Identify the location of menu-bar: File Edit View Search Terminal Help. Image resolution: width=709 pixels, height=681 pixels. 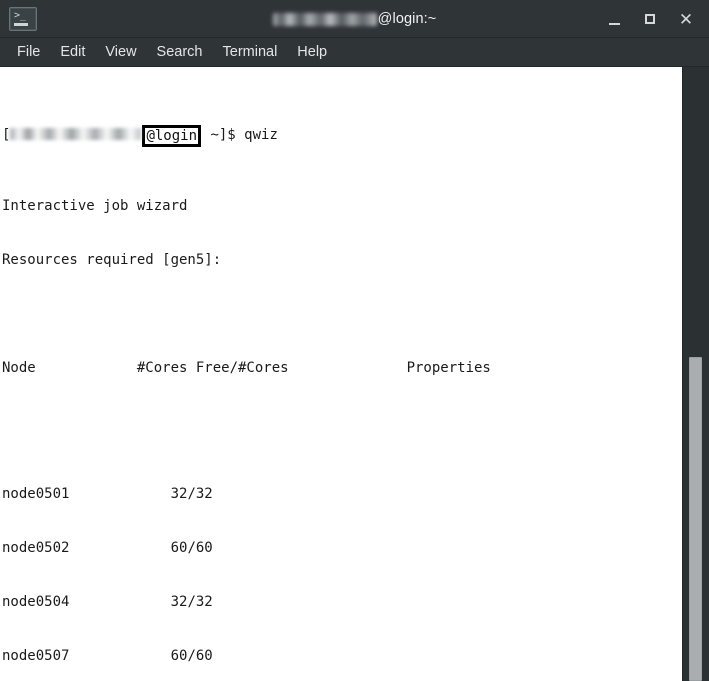
(354, 52).